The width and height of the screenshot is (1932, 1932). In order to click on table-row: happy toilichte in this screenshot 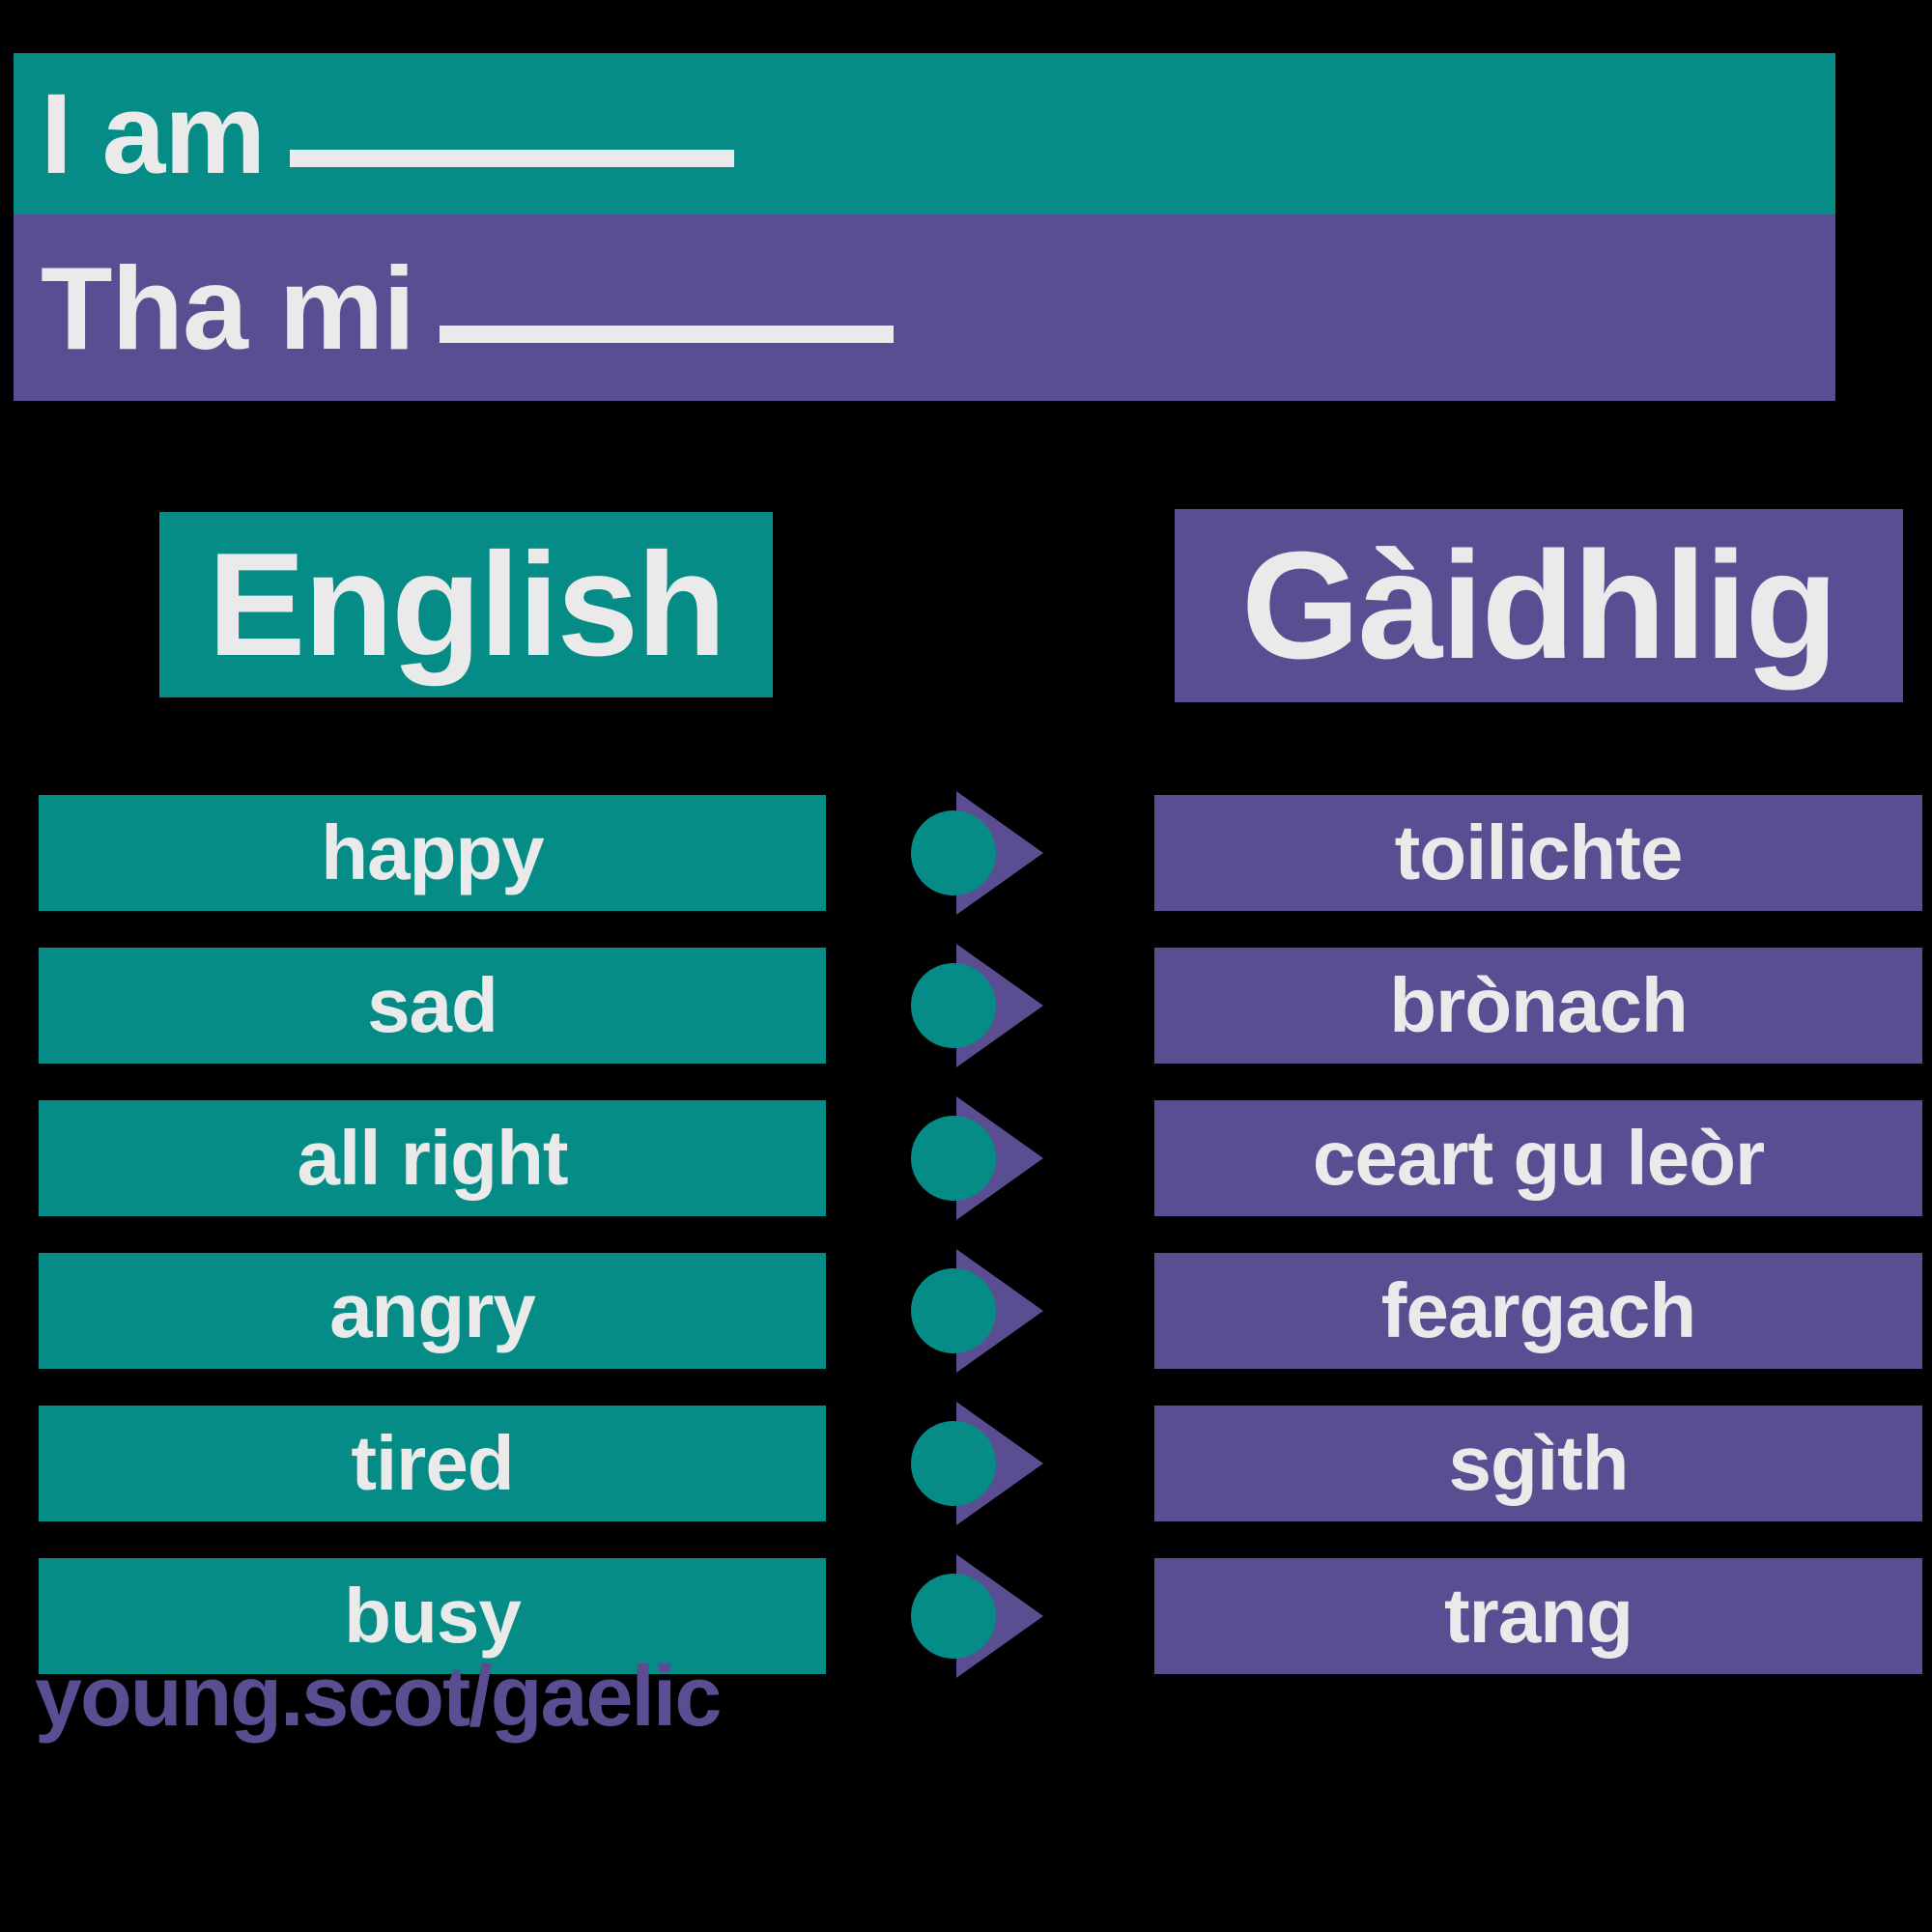, I will do `click(966, 853)`.